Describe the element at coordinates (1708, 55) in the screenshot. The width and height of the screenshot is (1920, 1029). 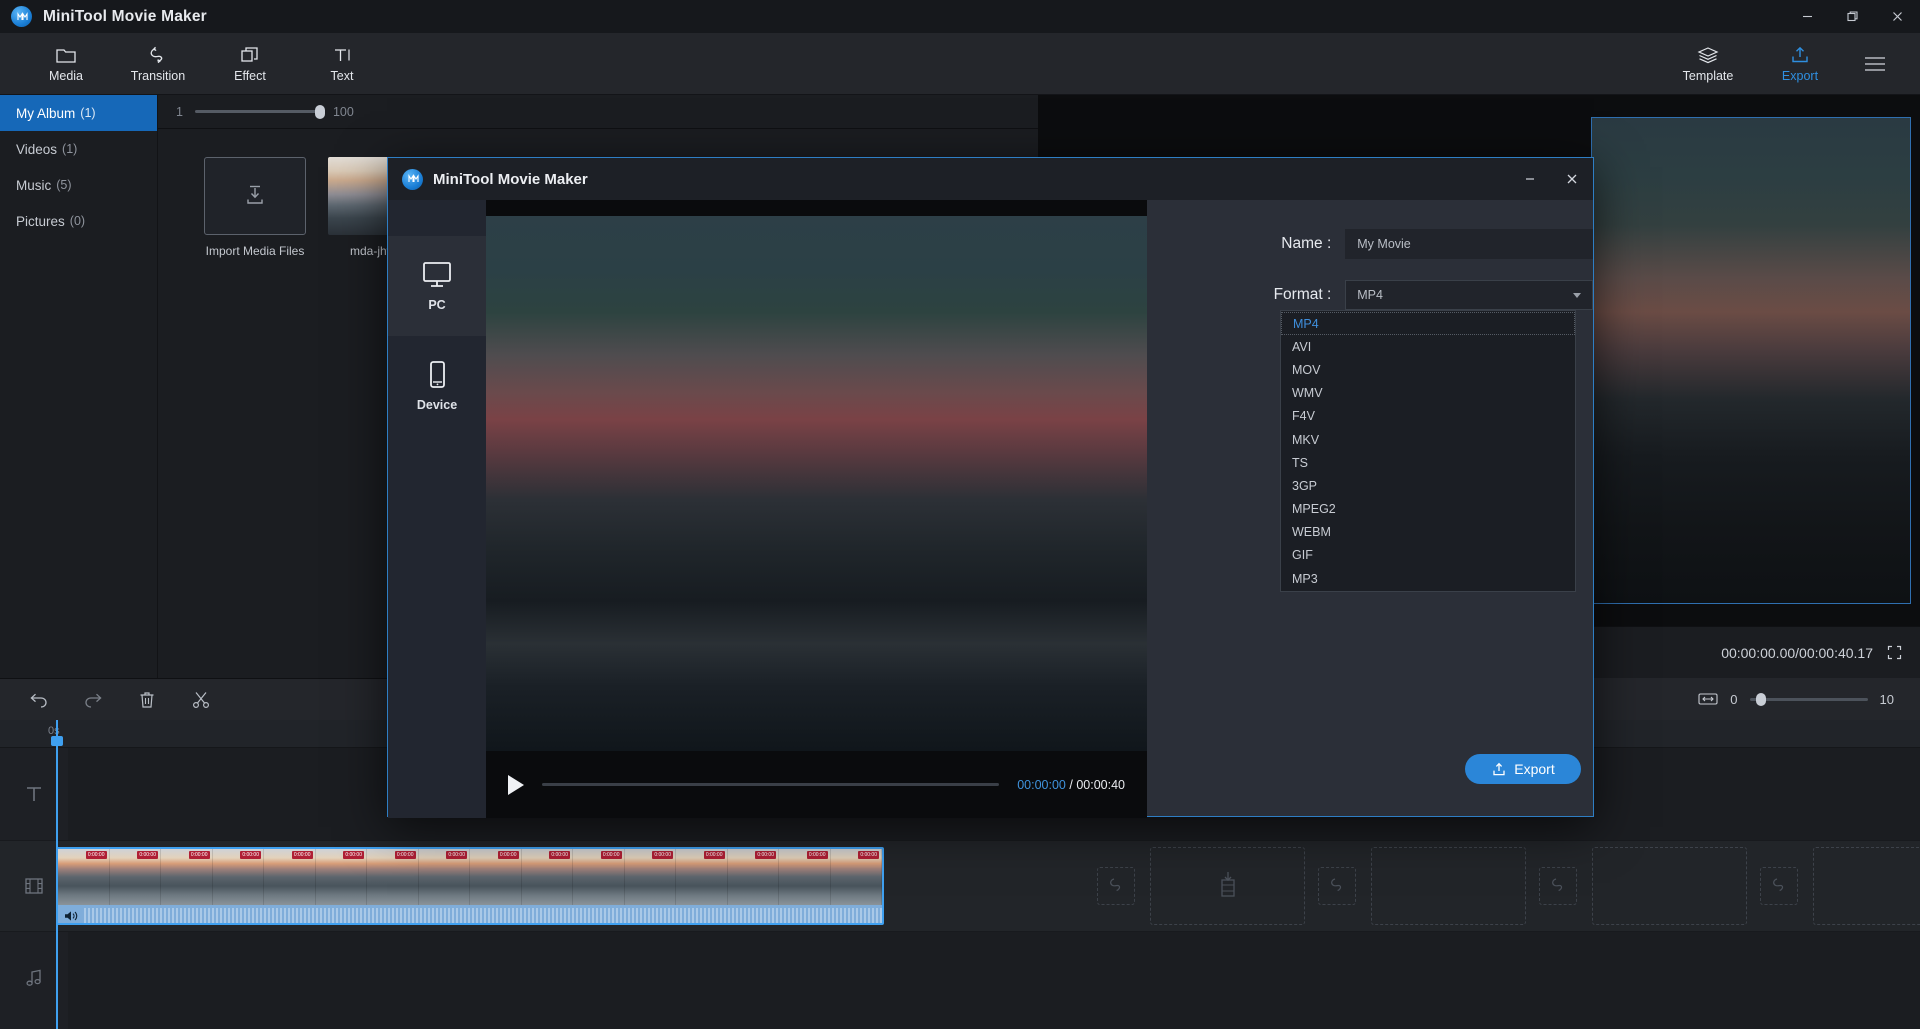
I see `template-layers-icon` at that location.